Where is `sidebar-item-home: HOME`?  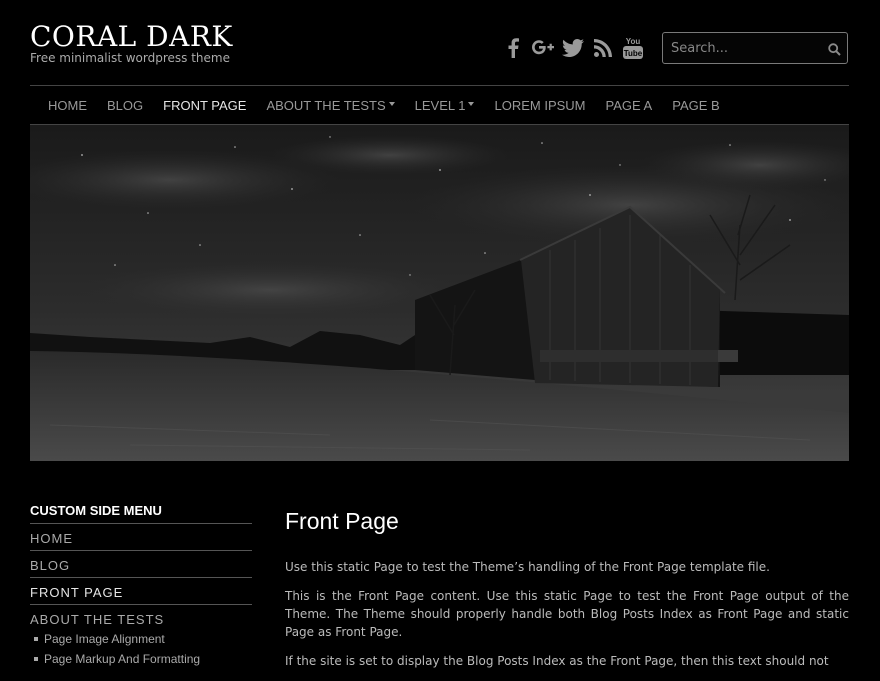 sidebar-item-home: HOME is located at coordinates (141, 537).